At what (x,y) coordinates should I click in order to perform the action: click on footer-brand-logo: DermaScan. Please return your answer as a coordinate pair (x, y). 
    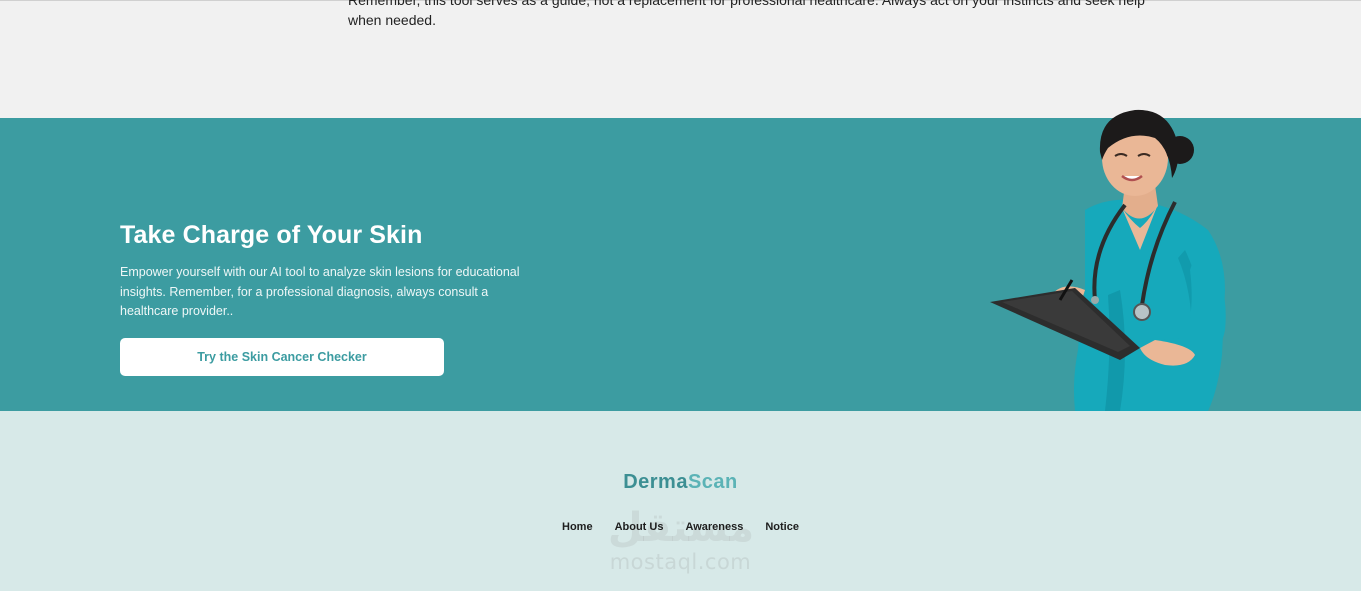
    Looking at the image, I should click on (680, 482).